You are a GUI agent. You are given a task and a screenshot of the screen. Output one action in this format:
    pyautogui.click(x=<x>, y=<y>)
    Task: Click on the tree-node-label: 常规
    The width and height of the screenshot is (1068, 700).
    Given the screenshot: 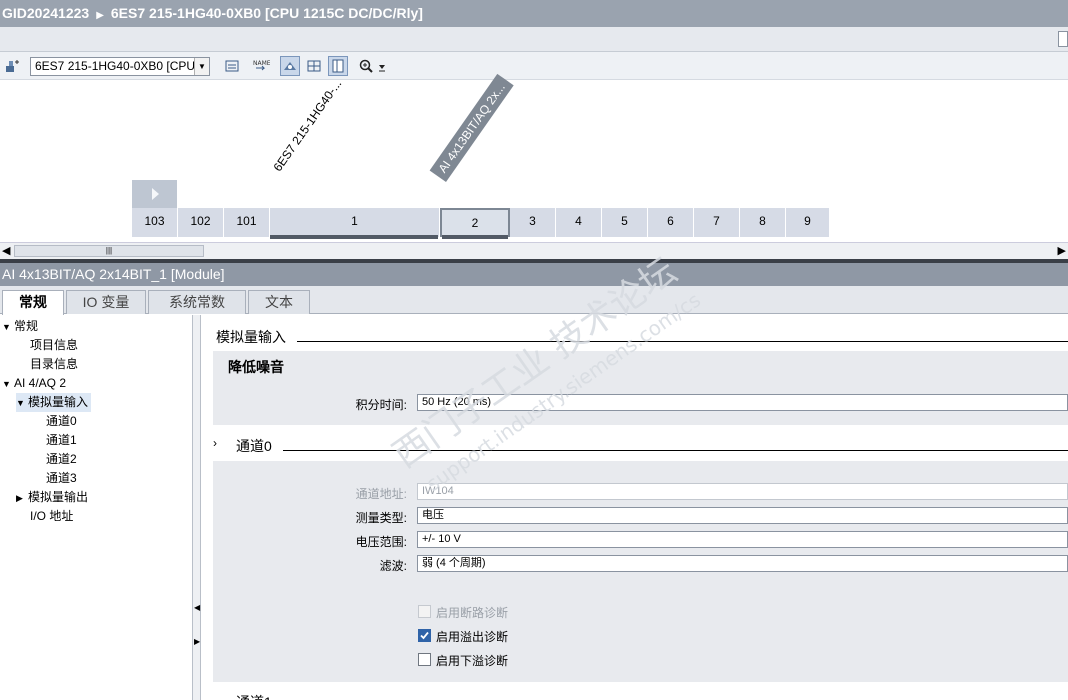 What is the action you would take?
    pyautogui.click(x=26, y=326)
    